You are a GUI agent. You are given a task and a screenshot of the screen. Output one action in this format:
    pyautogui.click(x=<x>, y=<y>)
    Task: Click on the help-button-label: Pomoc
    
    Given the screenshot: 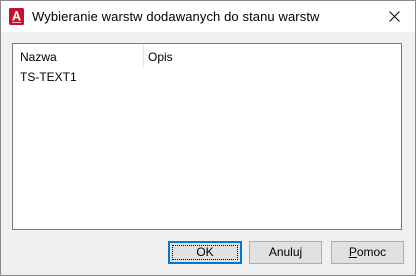 What is the action you would take?
    pyautogui.click(x=367, y=252)
    